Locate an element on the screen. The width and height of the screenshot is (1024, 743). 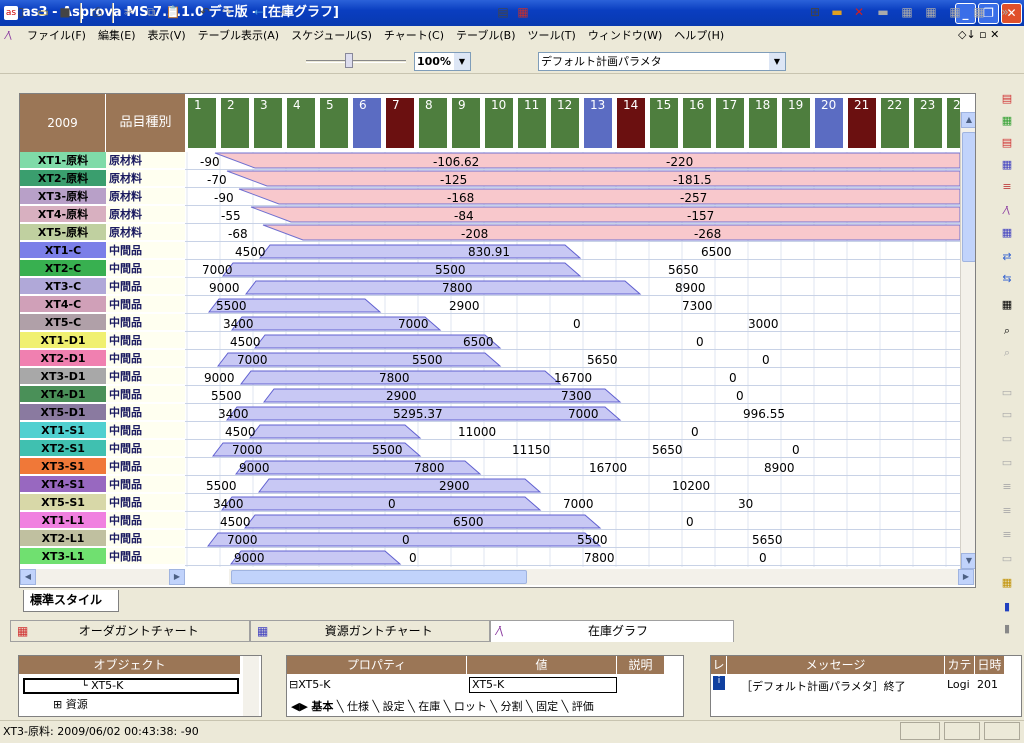
bar-icon-3: ▤ is located at coordinates (1007, 143).